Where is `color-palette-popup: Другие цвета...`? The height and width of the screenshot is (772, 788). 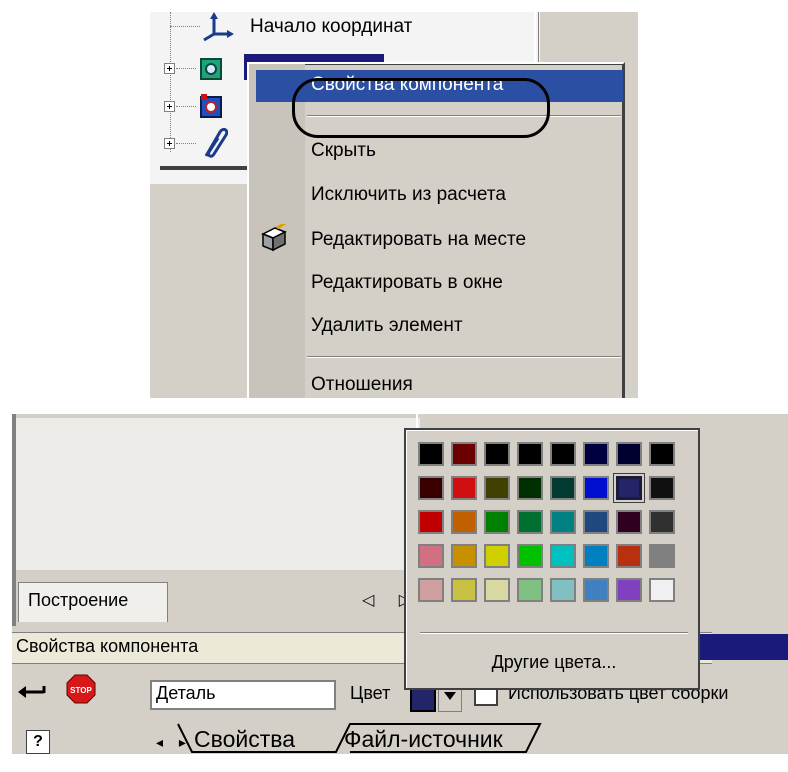 color-palette-popup: Другие цвета... is located at coordinates (552, 559).